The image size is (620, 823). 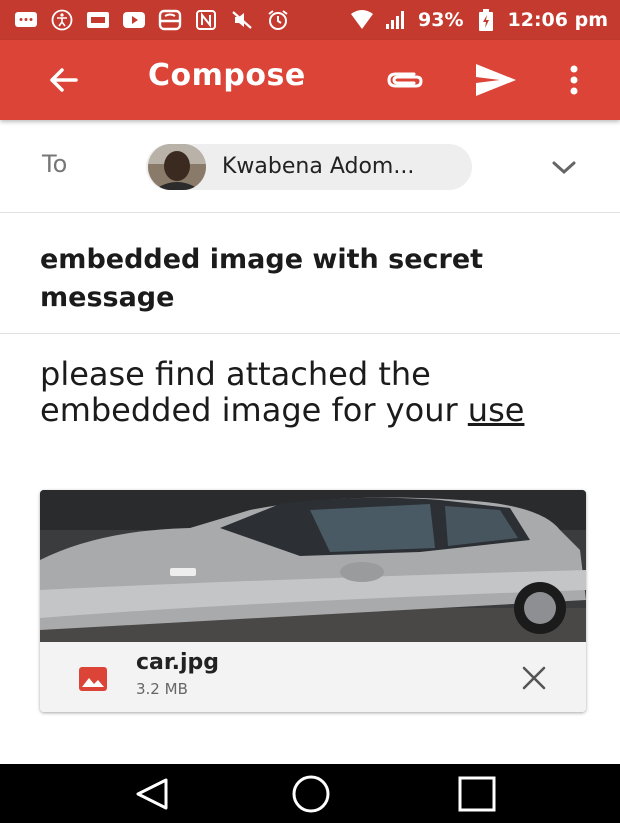 What do you see at coordinates (242, 20) in the screenshot?
I see `mute-icon` at bounding box center [242, 20].